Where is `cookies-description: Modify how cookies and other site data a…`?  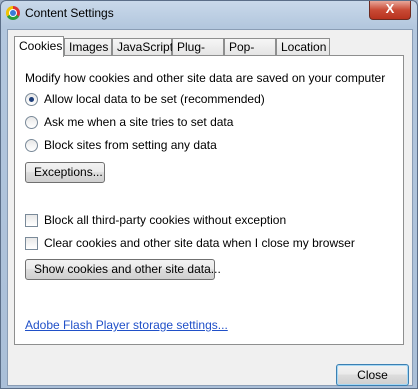 cookies-description: Modify how cookies and other site data a… is located at coordinates (205, 78).